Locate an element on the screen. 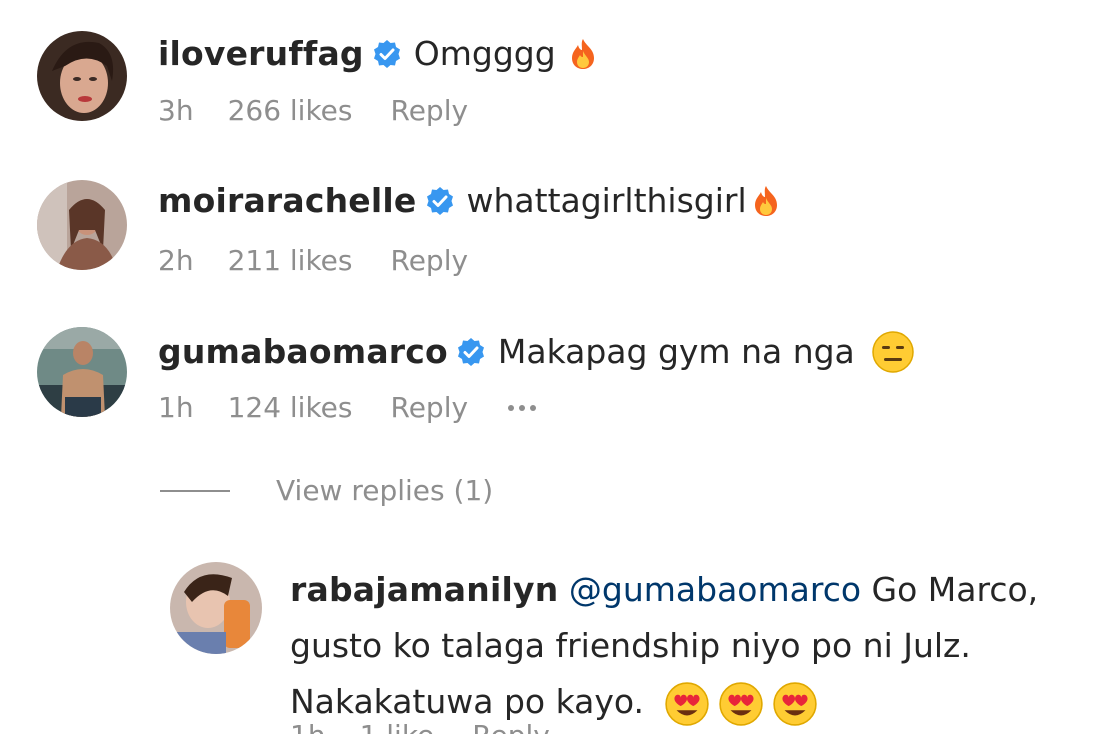 The width and height of the screenshot is (1120, 734). comment-text: Omgggg is located at coordinates (484, 53).